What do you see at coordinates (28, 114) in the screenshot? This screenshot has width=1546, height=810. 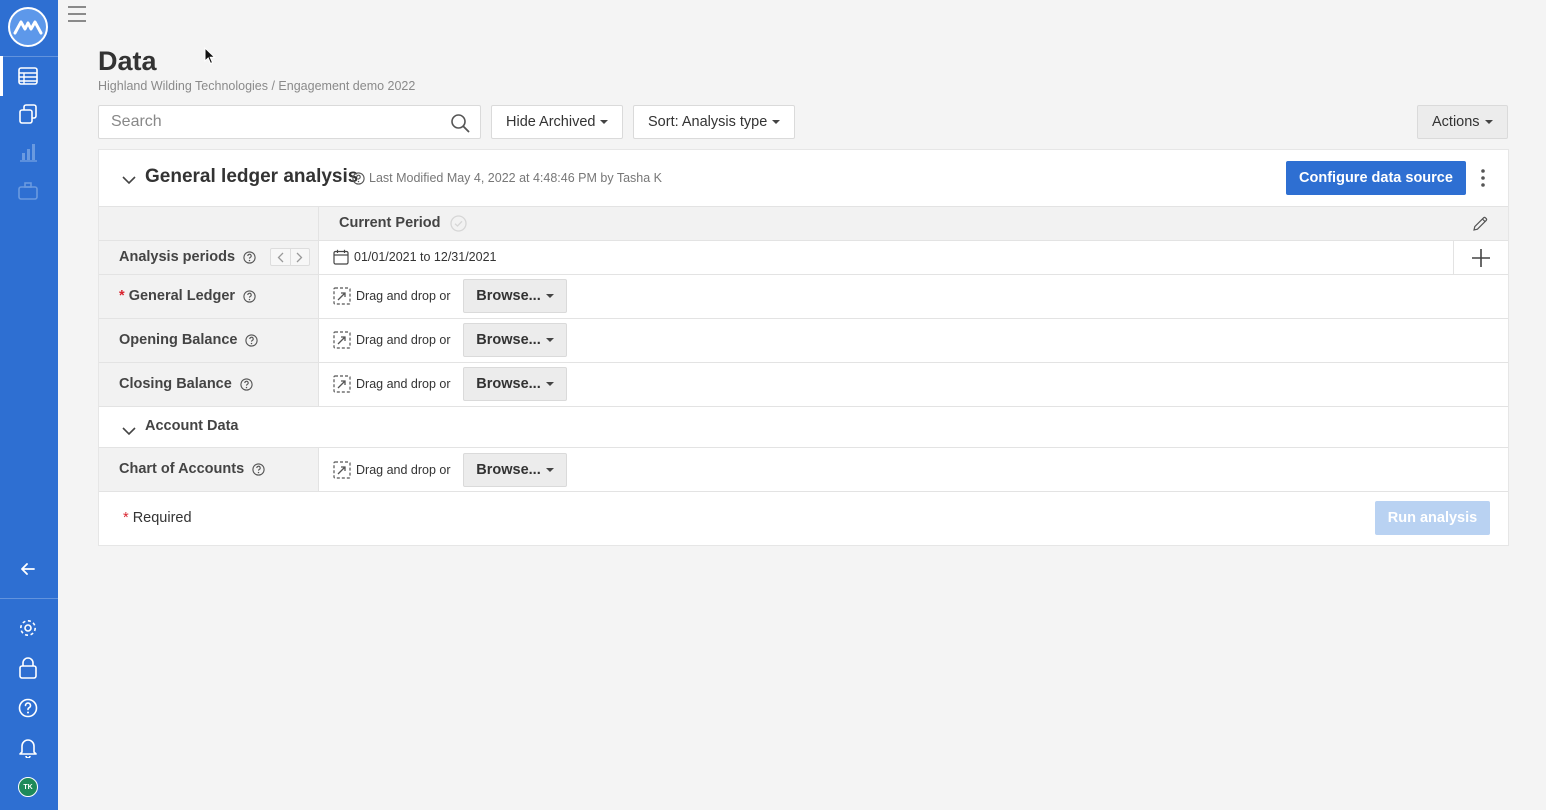 I see `documents-icon` at bounding box center [28, 114].